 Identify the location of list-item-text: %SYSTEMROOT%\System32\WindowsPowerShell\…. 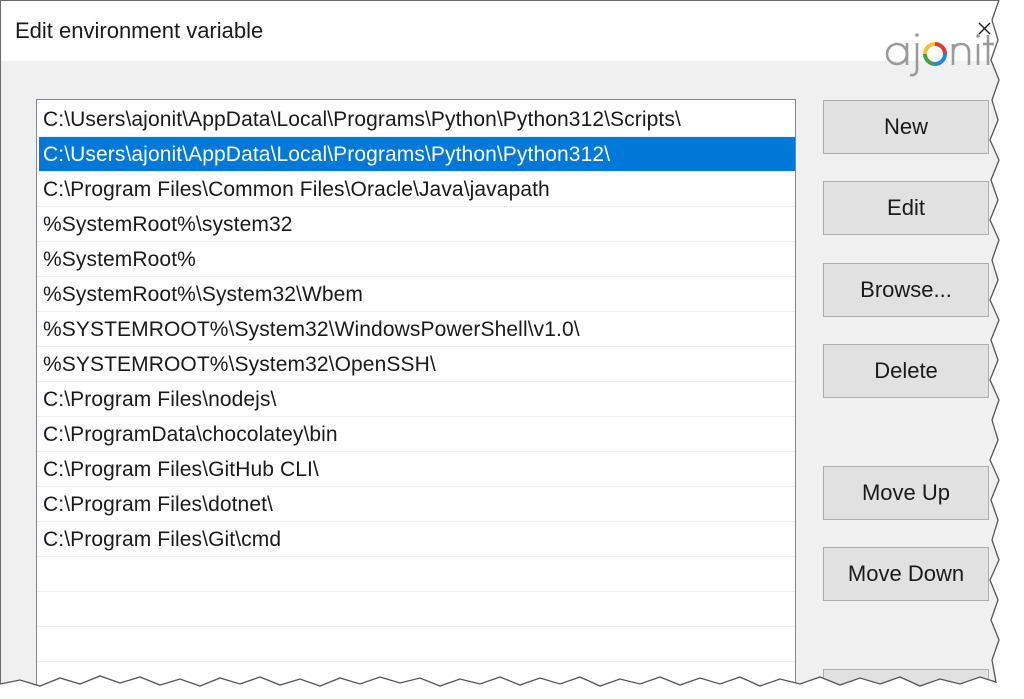
(311, 329).